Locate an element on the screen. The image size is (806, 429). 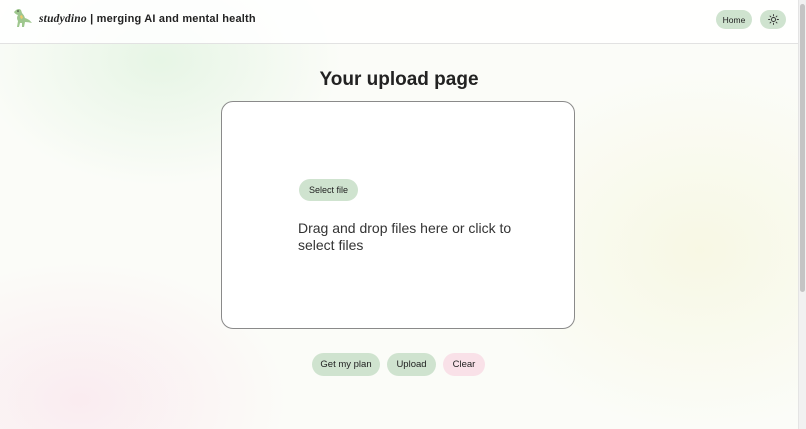
page-scrollbar is located at coordinates (802, 214).